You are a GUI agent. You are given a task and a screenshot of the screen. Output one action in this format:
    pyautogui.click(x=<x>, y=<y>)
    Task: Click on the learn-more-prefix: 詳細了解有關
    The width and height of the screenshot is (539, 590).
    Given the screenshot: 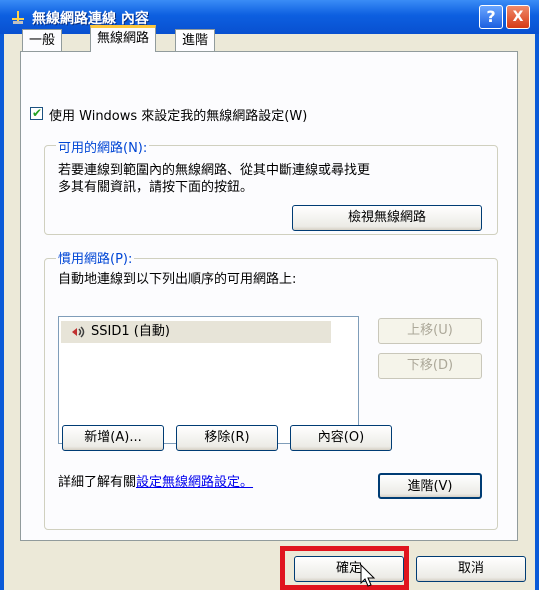 What is the action you would take?
    pyautogui.click(x=97, y=482)
    